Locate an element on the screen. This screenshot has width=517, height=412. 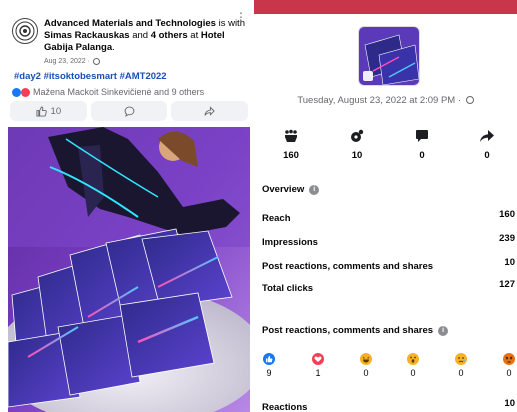
metric-value: 10 is located at coordinates (509, 262).